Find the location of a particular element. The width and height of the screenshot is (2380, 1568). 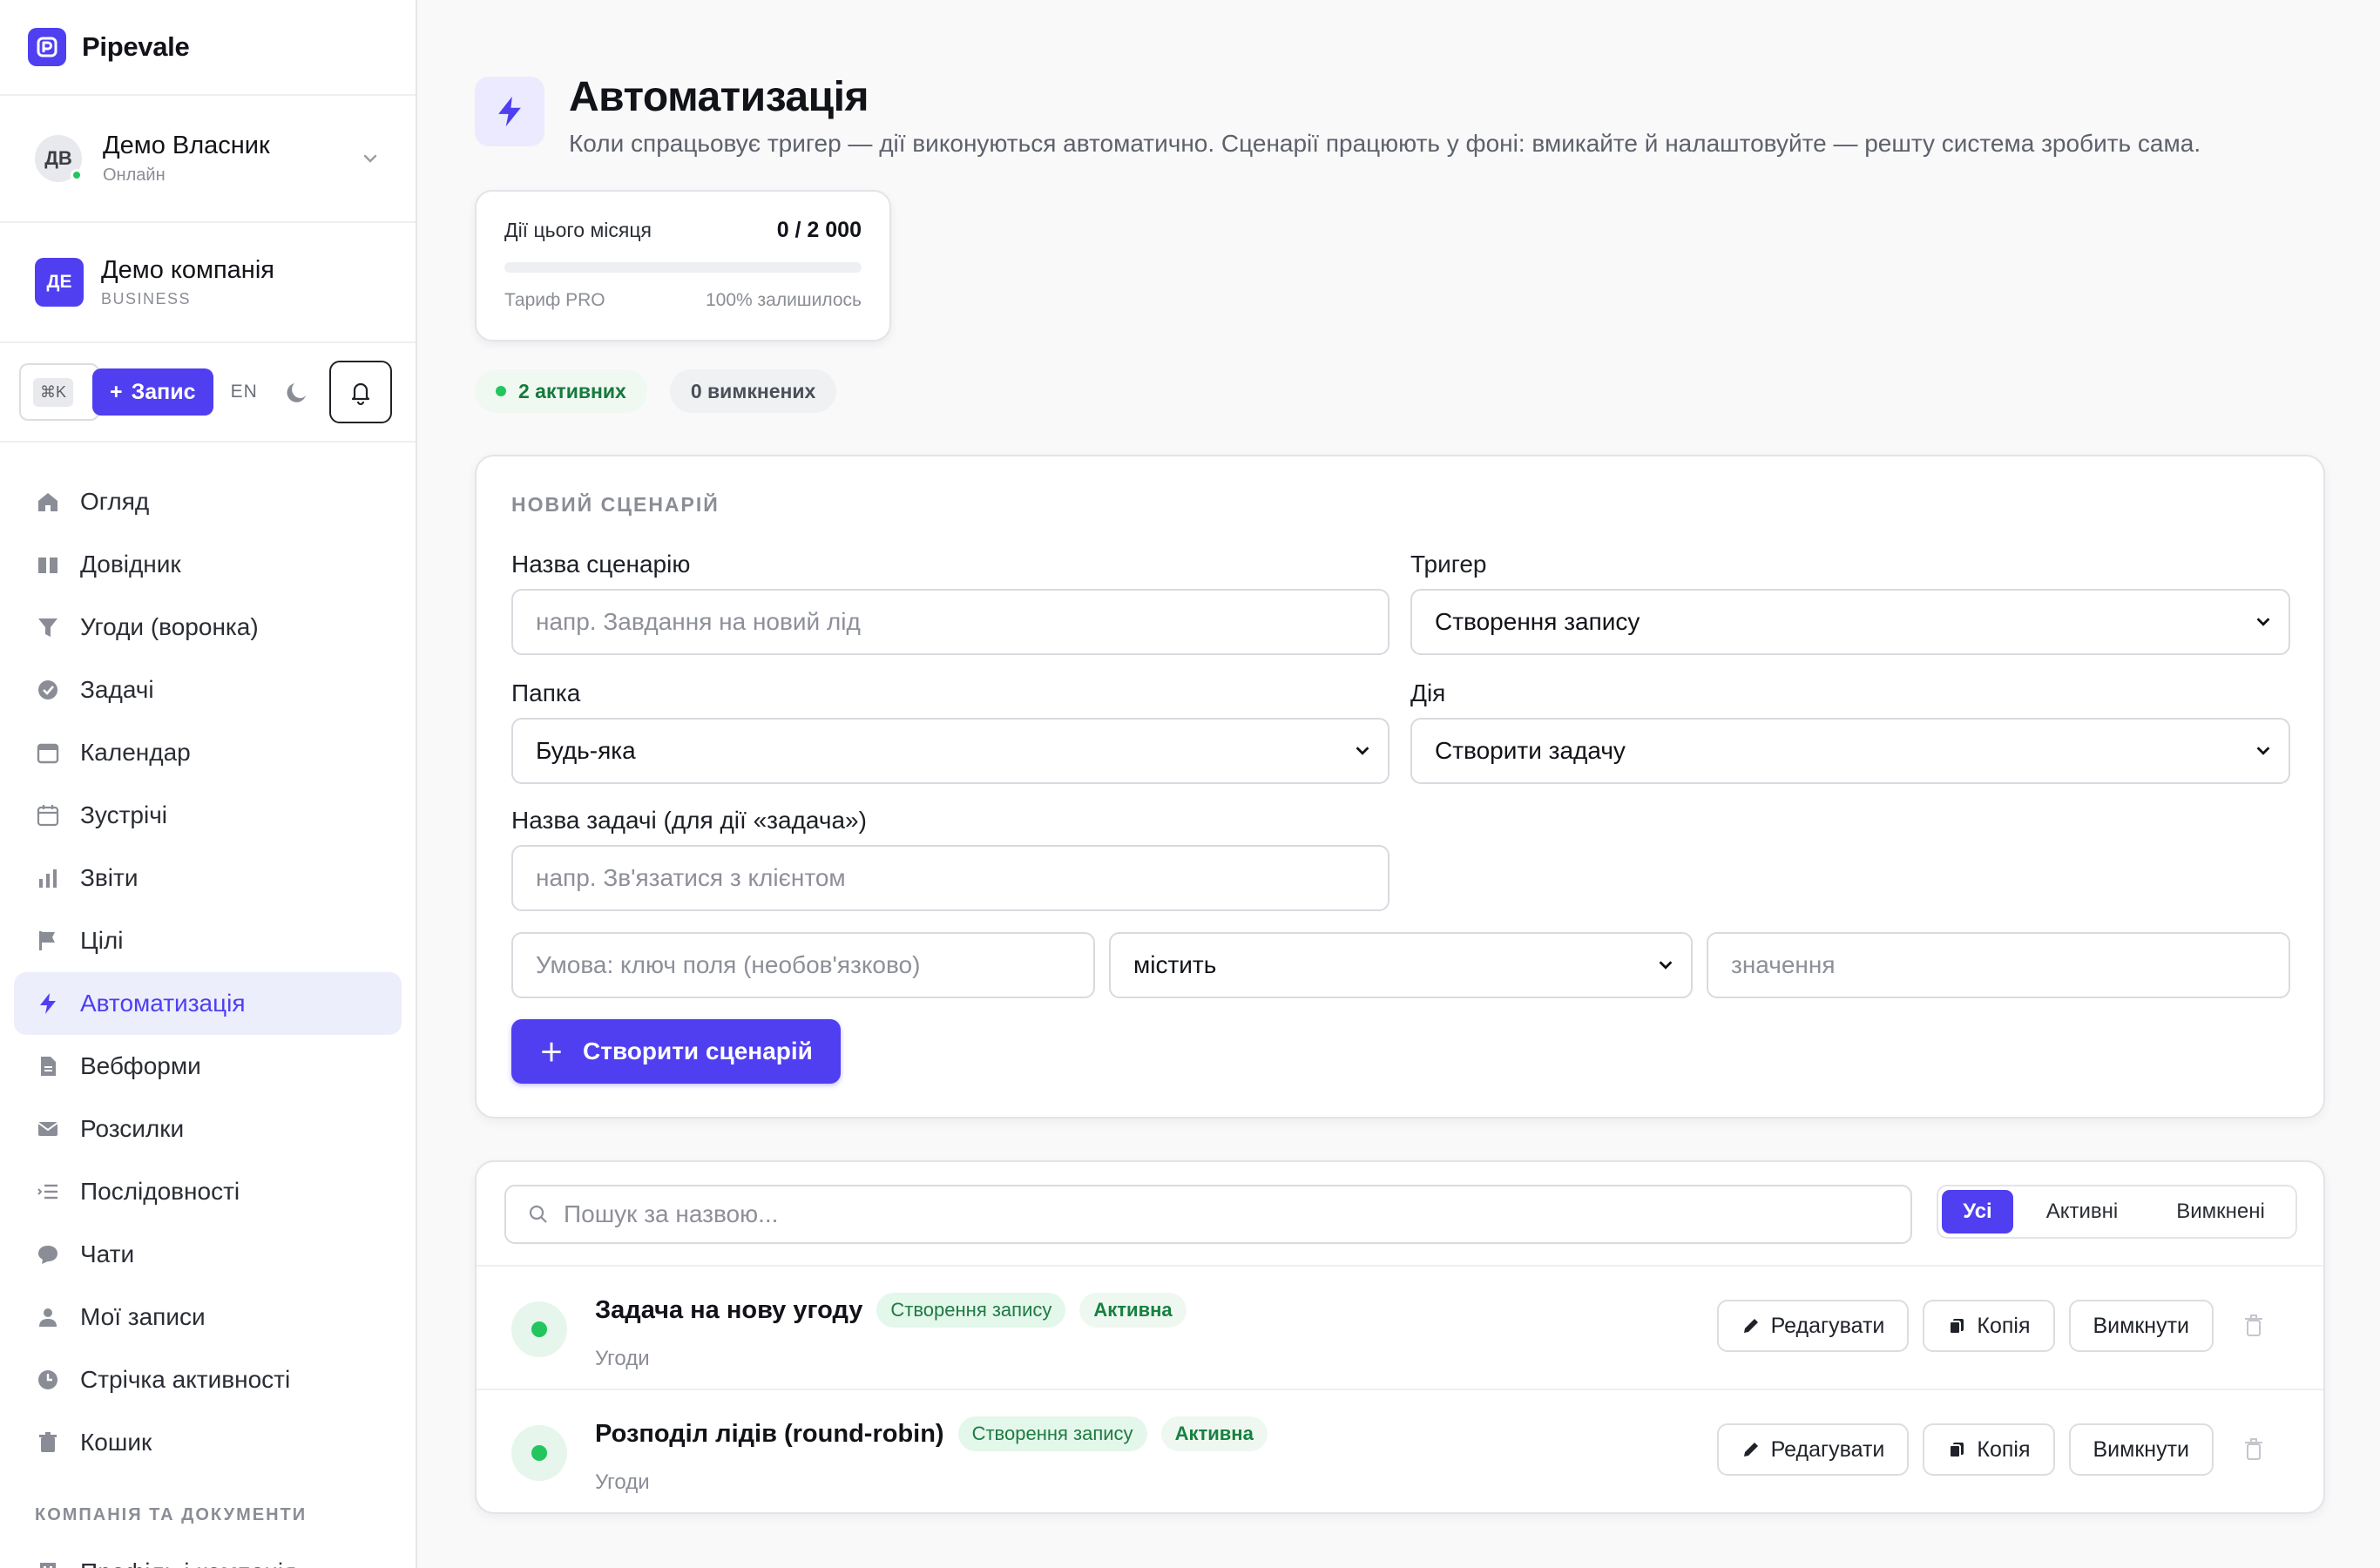

folder-select: Будь-яка is located at coordinates (950, 751).